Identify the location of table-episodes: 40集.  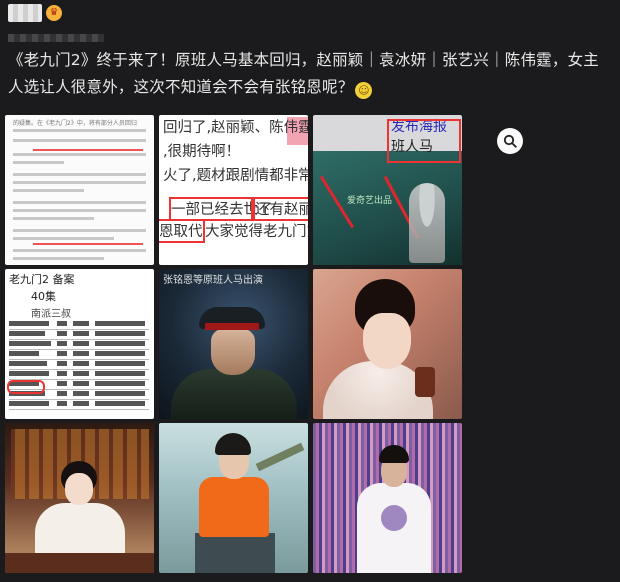
(43, 296).